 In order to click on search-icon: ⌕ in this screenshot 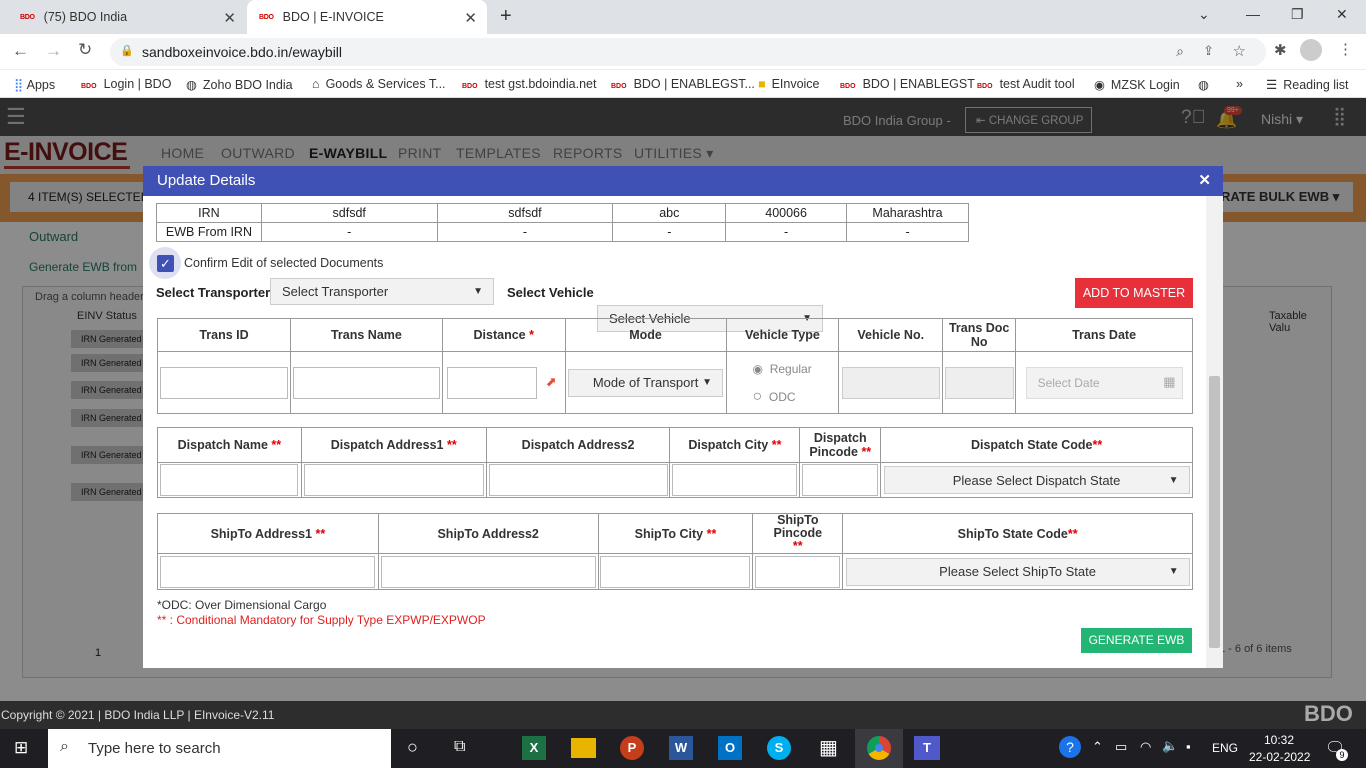, I will do `click(64, 746)`.